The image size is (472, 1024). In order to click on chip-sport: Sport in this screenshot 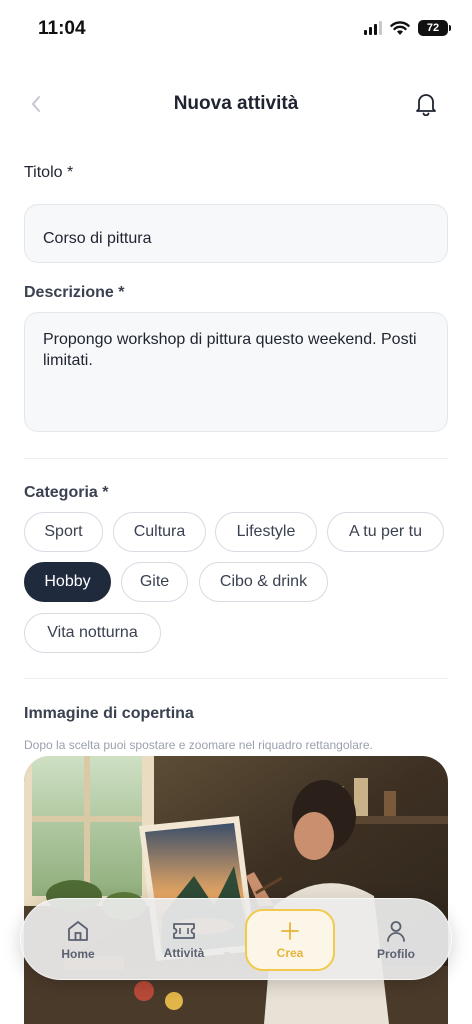, I will do `click(63, 532)`.